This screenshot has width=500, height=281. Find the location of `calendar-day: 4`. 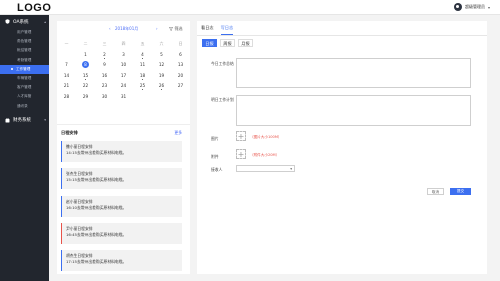

calendar-day: 4 is located at coordinates (142, 56).